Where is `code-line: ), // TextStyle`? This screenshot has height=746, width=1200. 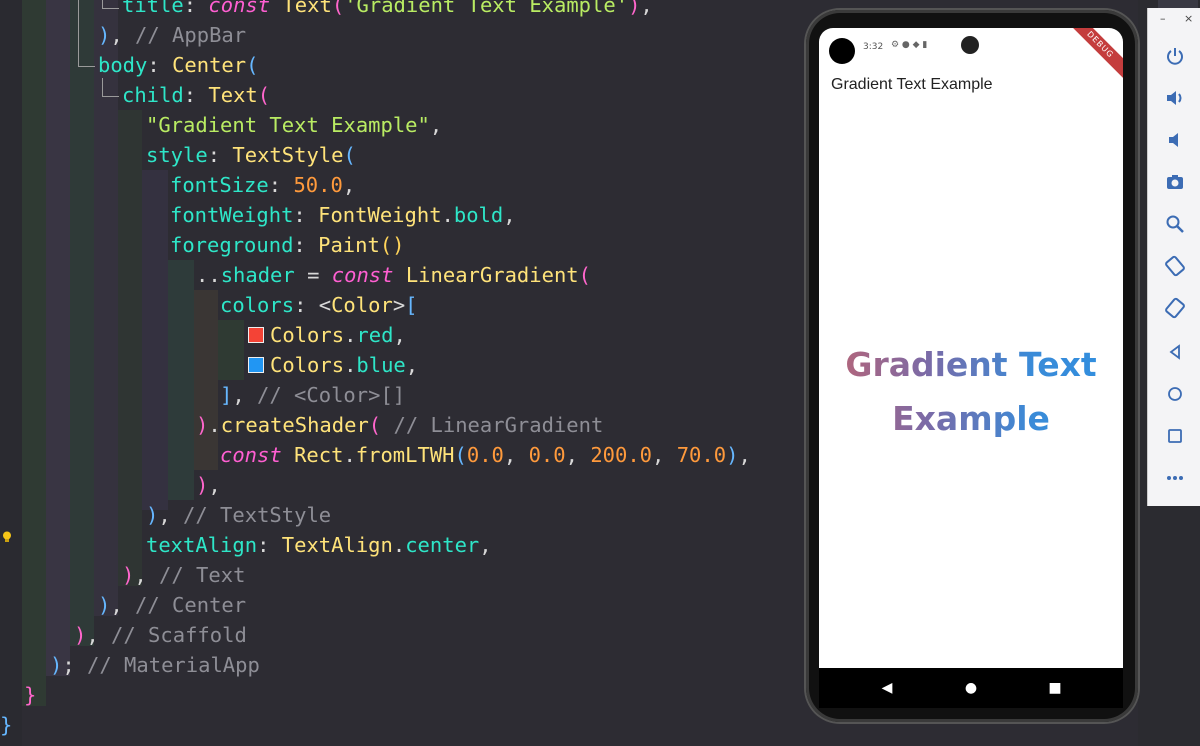
code-line: ), // TextStyle is located at coordinates (239, 515).